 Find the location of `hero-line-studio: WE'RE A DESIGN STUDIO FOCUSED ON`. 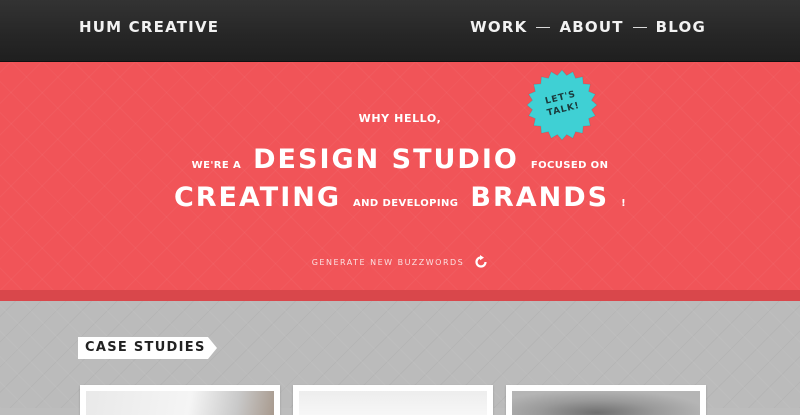

hero-line-studio: WE'RE A DESIGN STUDIO FOCUSED ON is located at coordinates (400, 159).